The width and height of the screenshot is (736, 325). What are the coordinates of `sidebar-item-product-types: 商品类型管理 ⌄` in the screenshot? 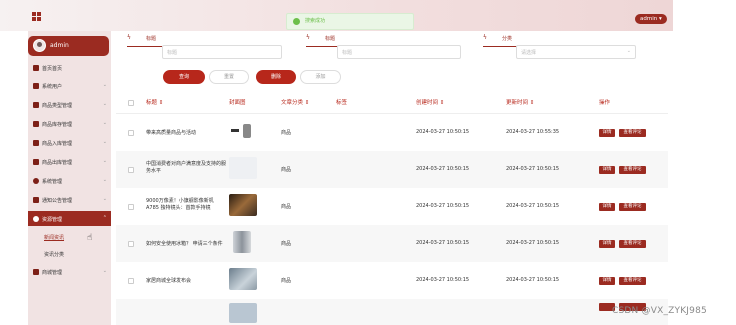 It's located at (69, 106).